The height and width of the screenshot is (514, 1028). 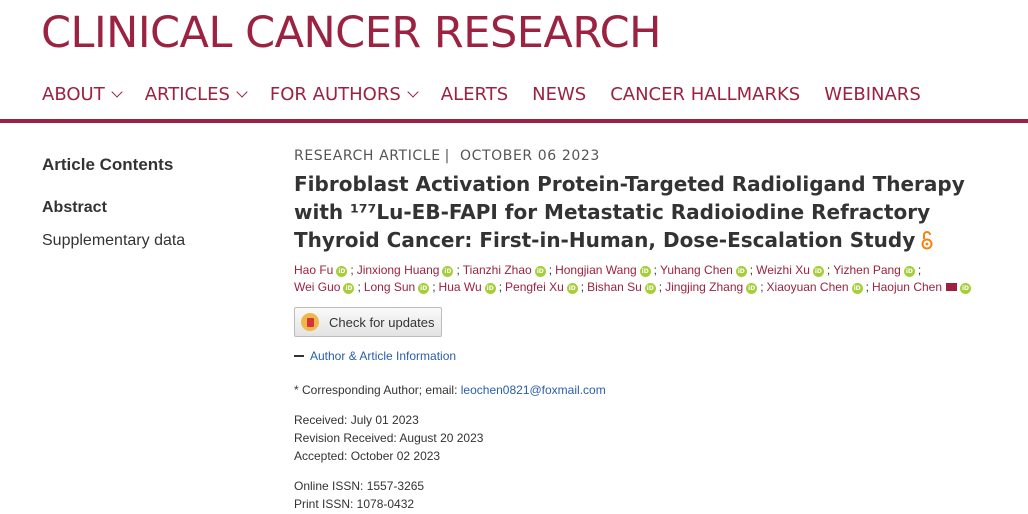 What do you see at coordinates (187, 94) in the screenshot?
I see `nav-articles-label: ARTICLES` at bounding box center [187, 94].